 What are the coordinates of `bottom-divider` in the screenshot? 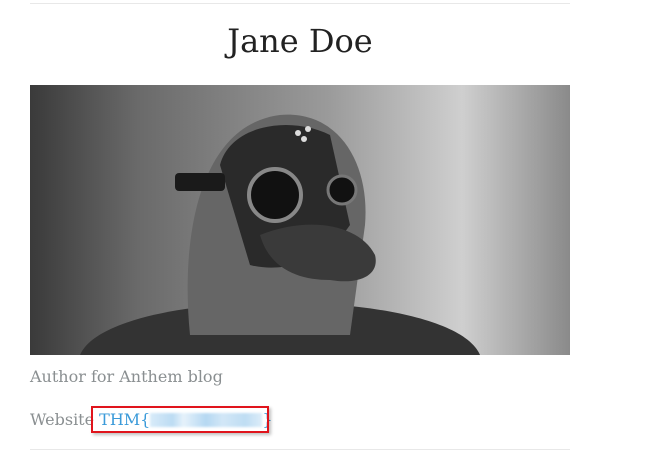 It's located at (300, 449).